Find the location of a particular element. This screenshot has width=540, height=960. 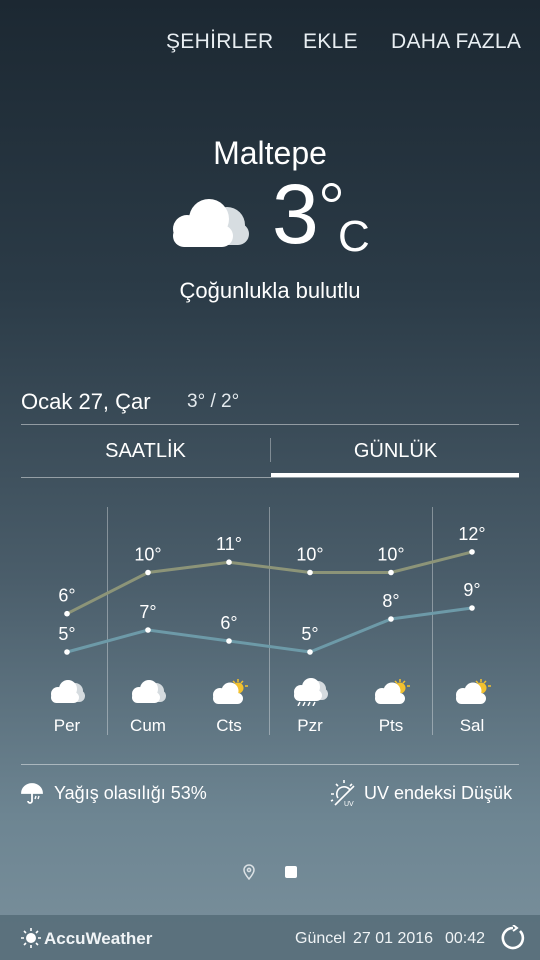

weather-condition: Çoğunlukla bulutlu is located at coordinates (270, 290).